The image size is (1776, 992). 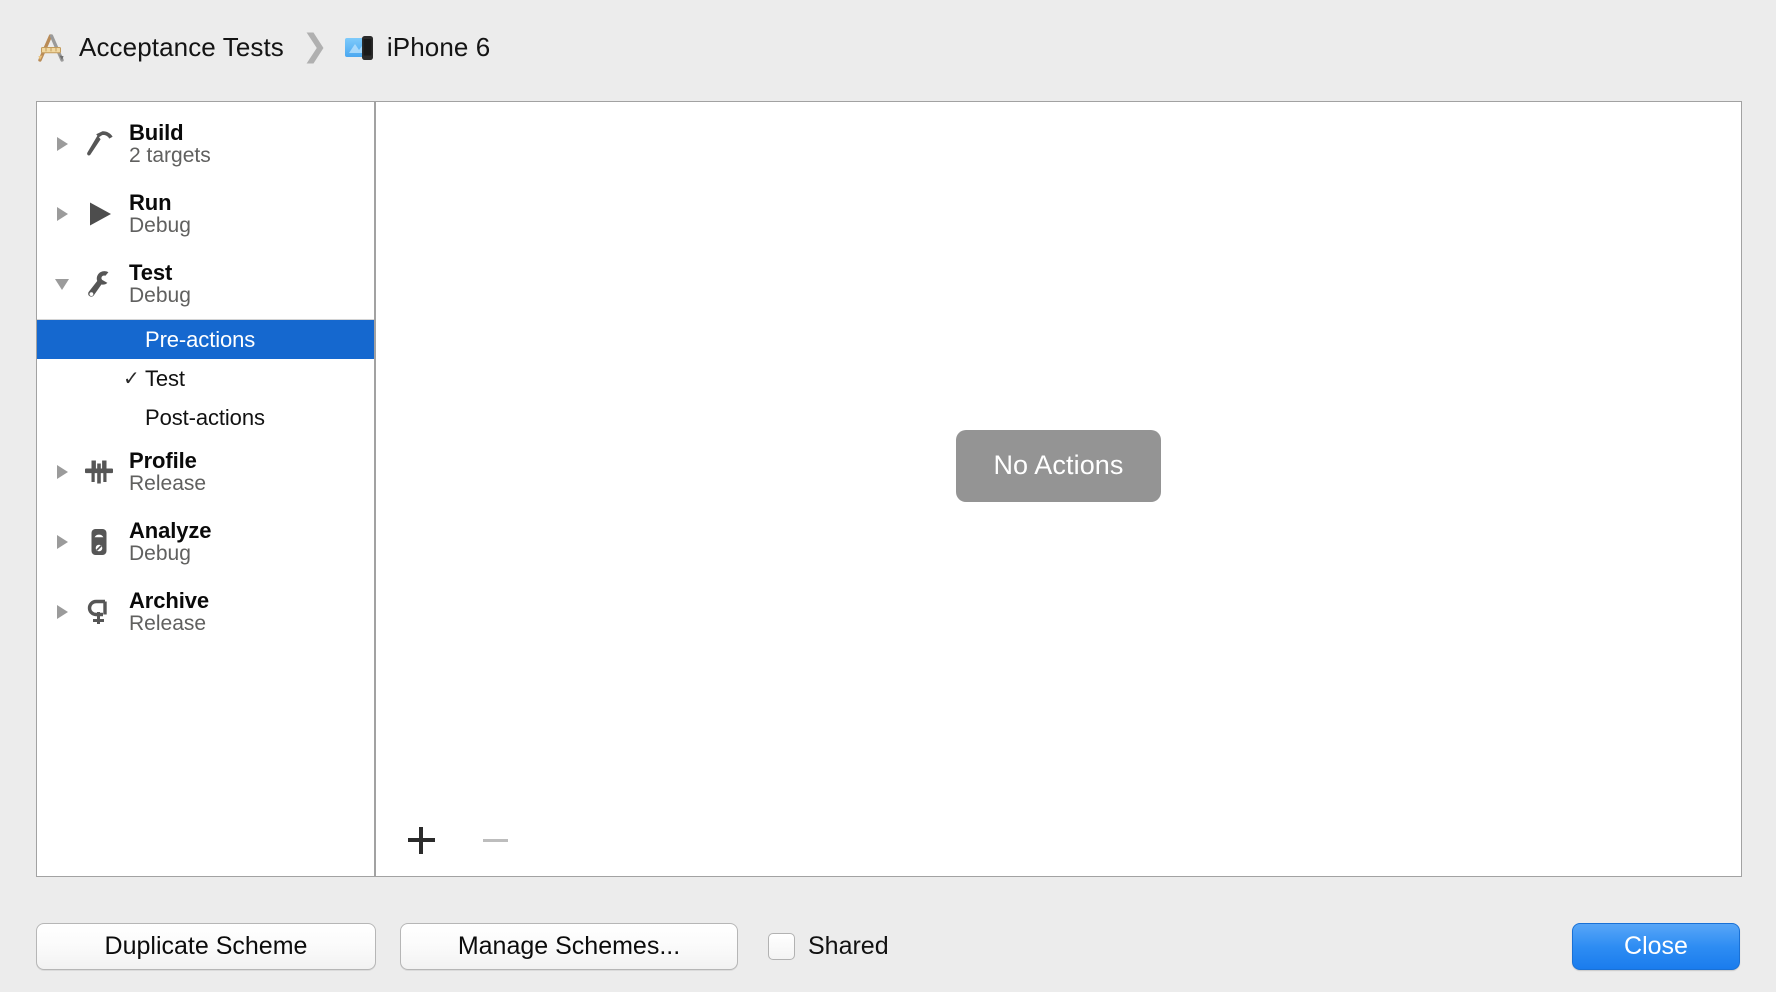 I want to click on sidebar-group-archive-subtitle: Release, so click(x=168, y=623).